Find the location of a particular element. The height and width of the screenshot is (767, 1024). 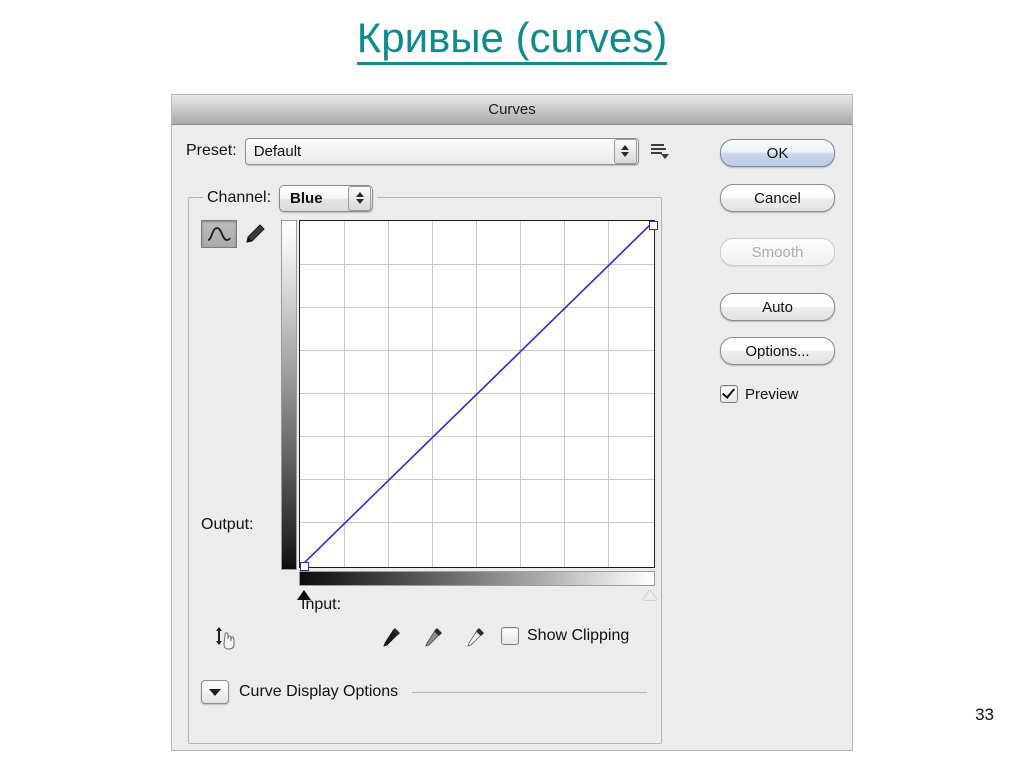

ok-button: OK is located at coordinates (777, 153).